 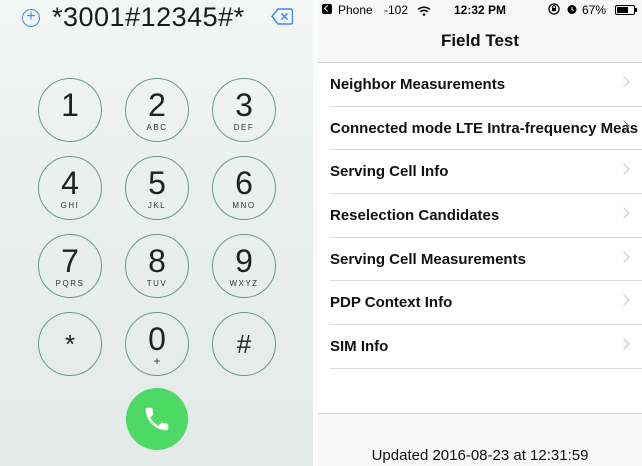 What do you see at coordinates (480, 455) in the screenshot?
I see `last-updated-text: Updated 2016-08-23 at 12:31:59` at bounding box center [480, 455].